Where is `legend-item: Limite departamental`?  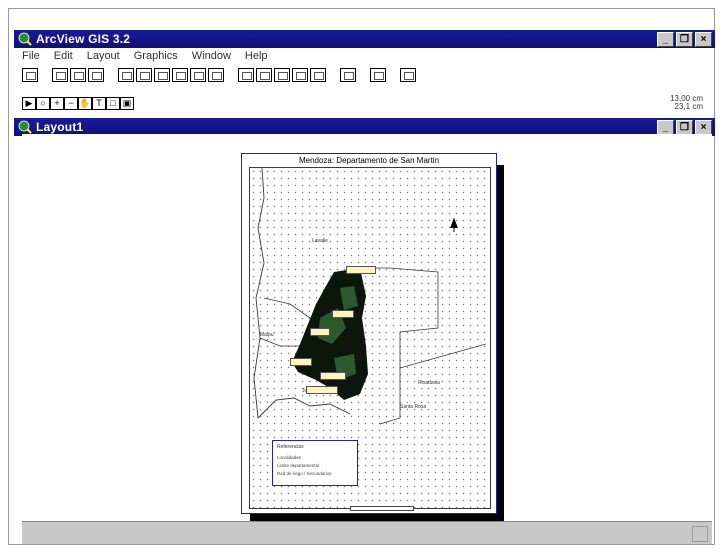 legend-item: Limite departamental is located at coordinates (298, 465).